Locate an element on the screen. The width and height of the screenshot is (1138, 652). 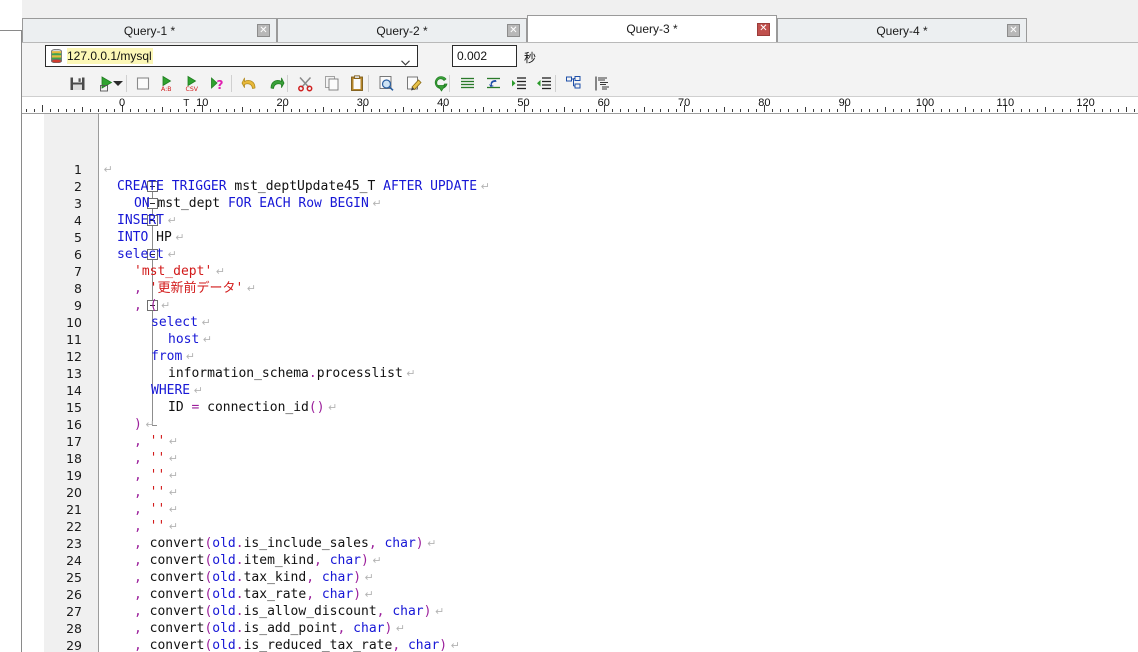
code-line: ) ↵ is located at coordinates (144, 424).